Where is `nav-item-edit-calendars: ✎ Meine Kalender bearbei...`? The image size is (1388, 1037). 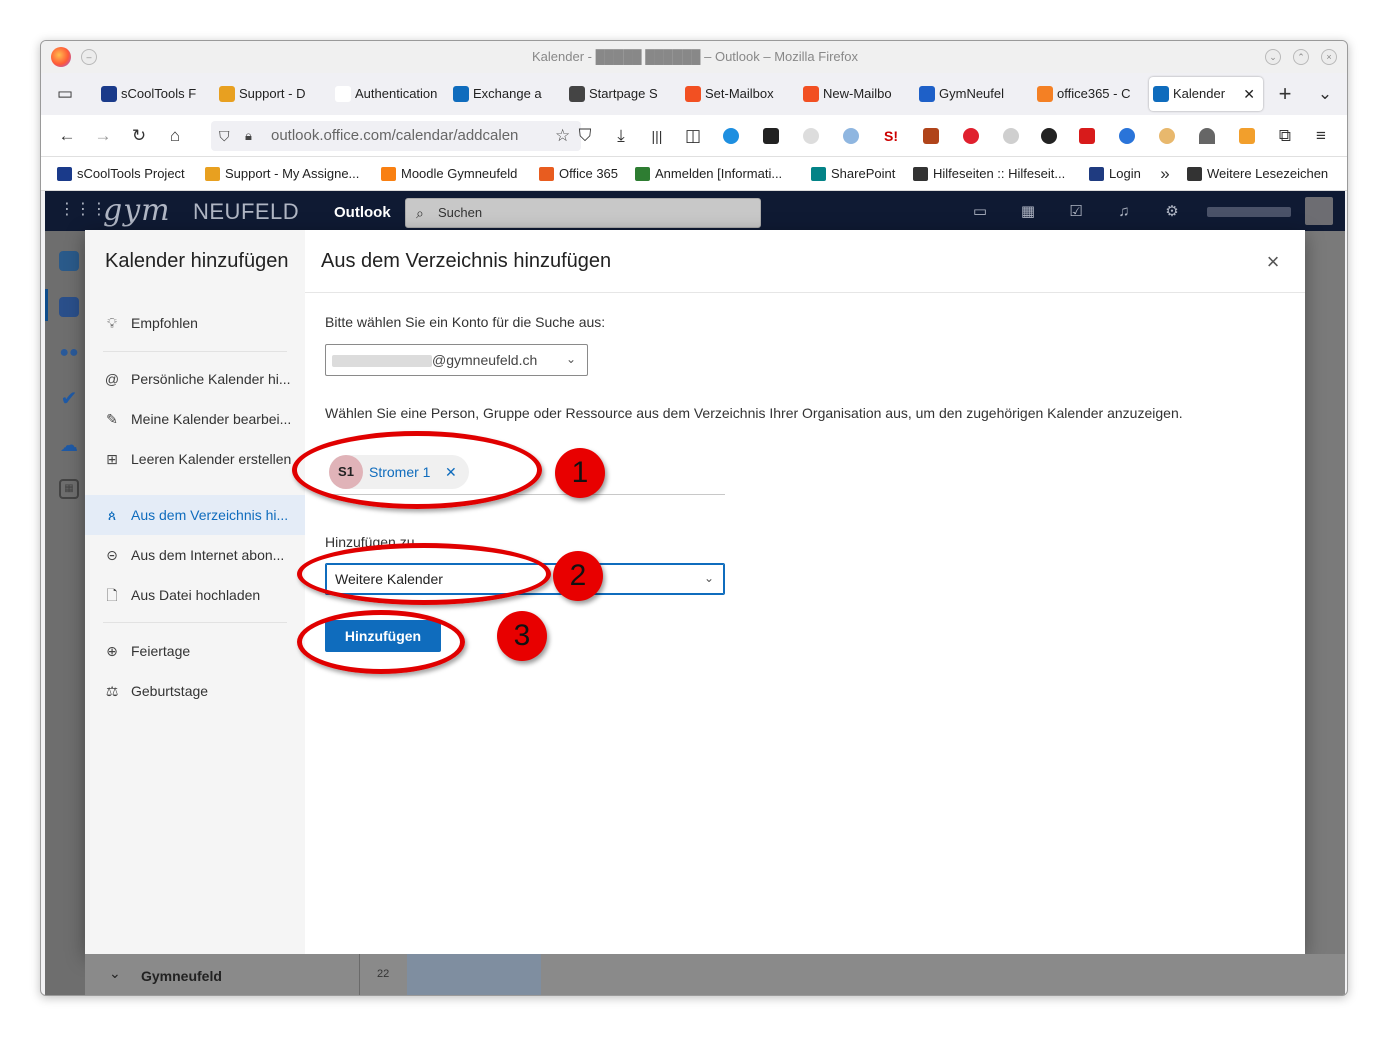
nav-item-edit-calendars: ✎ Meine Kalender bearbei... is located at coordinates (195, 419).